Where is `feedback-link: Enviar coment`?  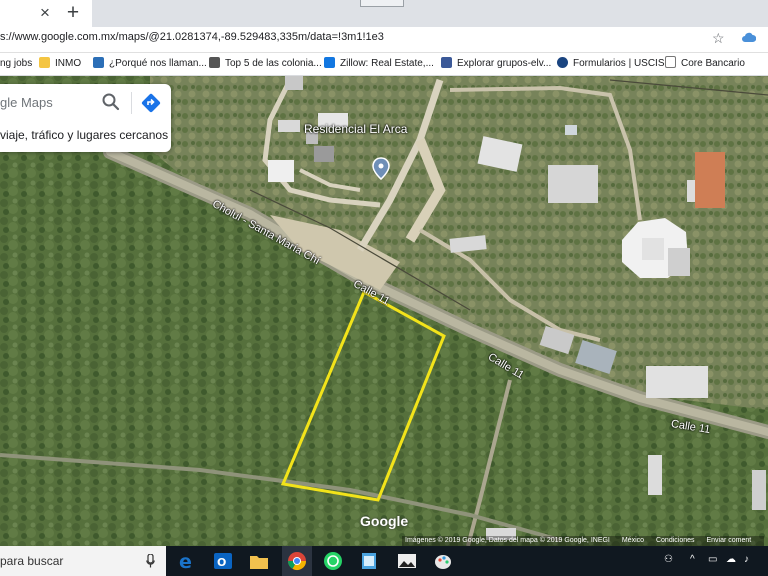 feedback-link: Enviar coment is located at coordinates (728, 540).